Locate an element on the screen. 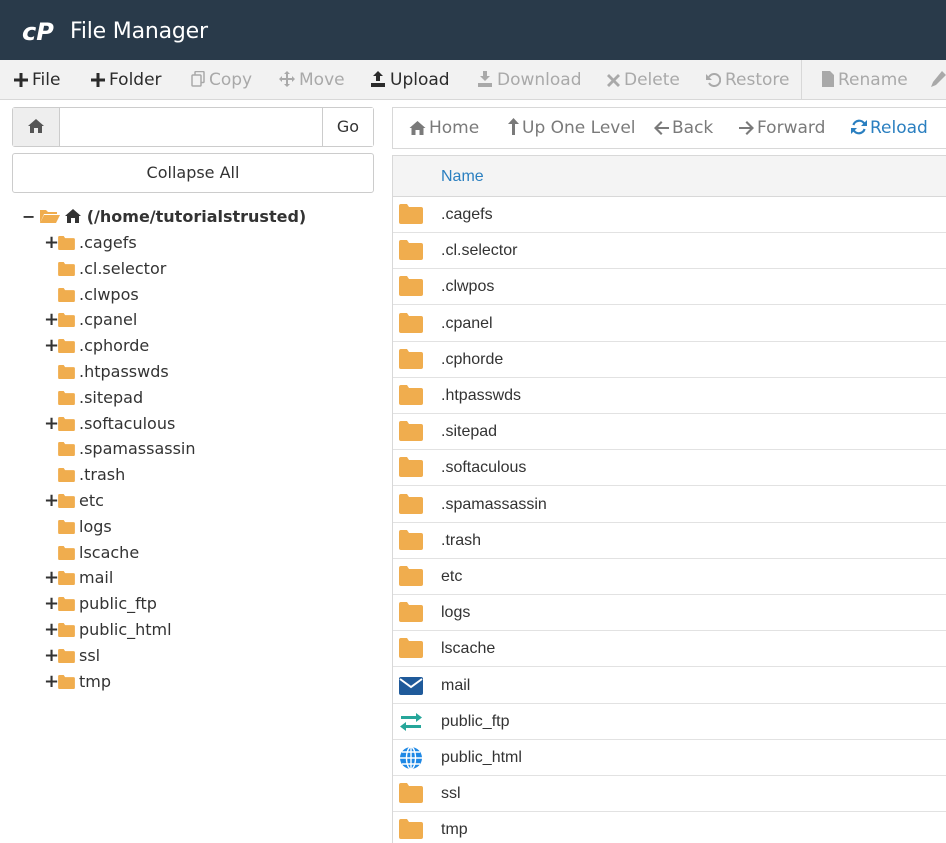 The height and width of the screenshot is (843, 946). move-button: Move is located at coordinates (312, 80).